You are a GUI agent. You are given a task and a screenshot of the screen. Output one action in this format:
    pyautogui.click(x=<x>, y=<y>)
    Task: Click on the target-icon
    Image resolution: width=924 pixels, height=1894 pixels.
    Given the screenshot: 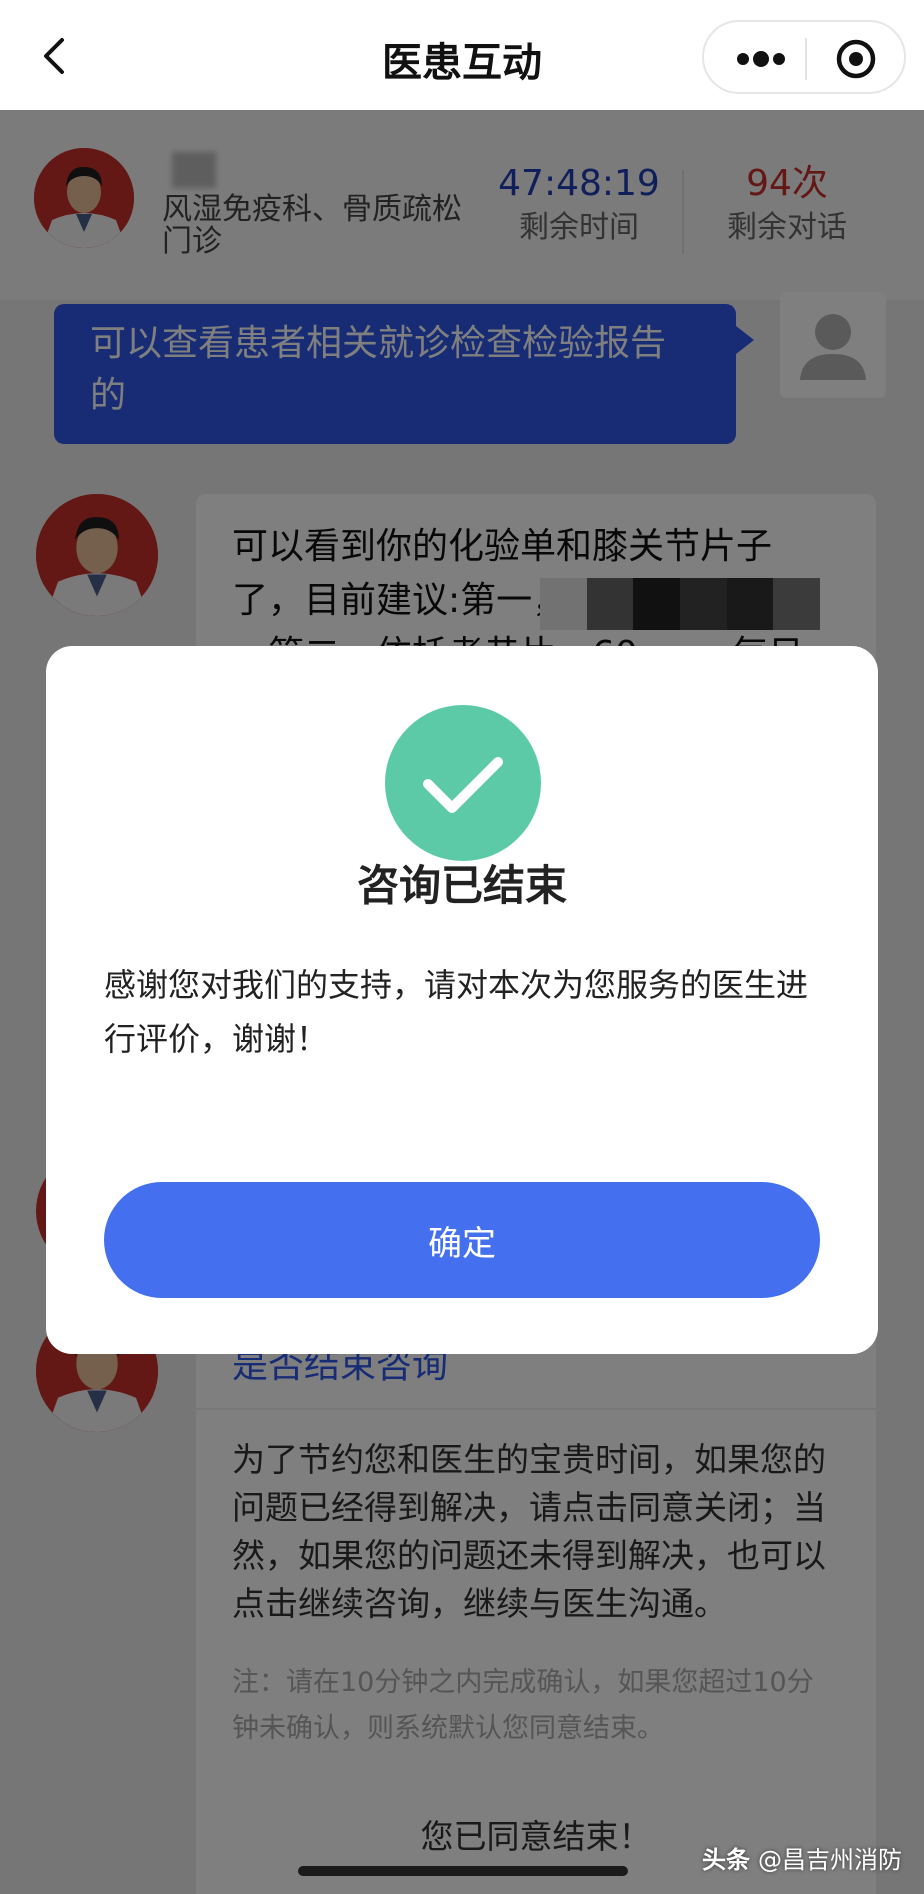 What is the action you would take?
    pyautogui.click(x=856, y=59)
    